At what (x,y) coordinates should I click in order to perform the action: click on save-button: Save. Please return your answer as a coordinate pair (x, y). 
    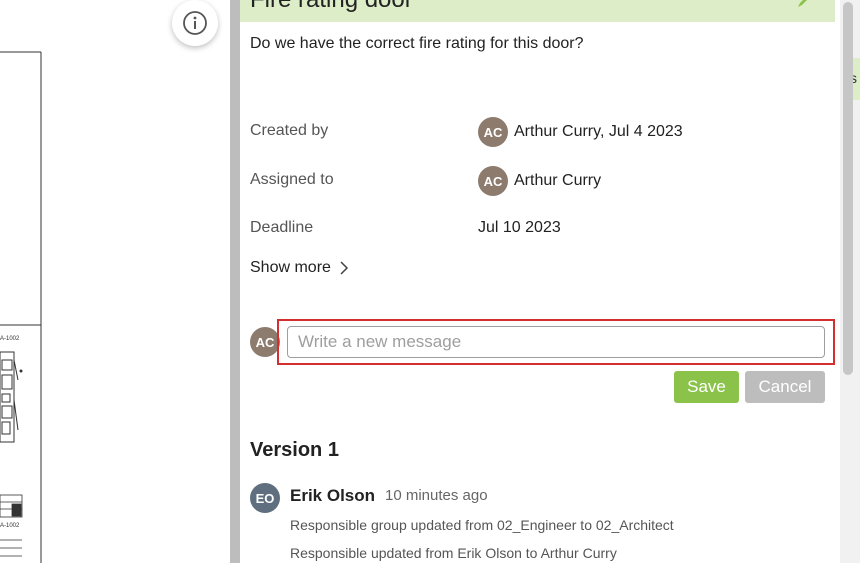
    Looking at the image, I should click on (706, 387).